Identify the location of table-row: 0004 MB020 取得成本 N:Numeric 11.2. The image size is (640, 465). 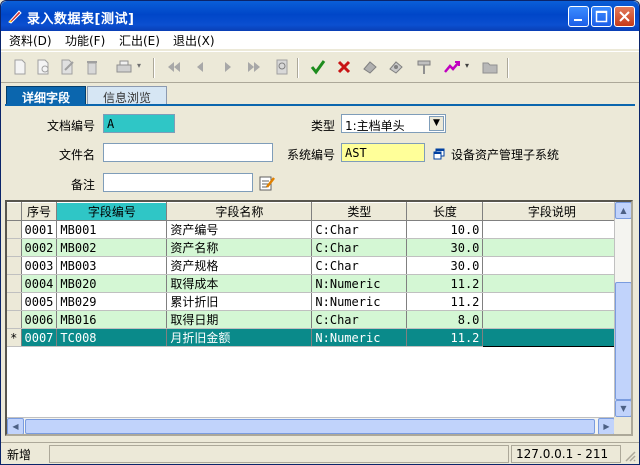
(314, 283).